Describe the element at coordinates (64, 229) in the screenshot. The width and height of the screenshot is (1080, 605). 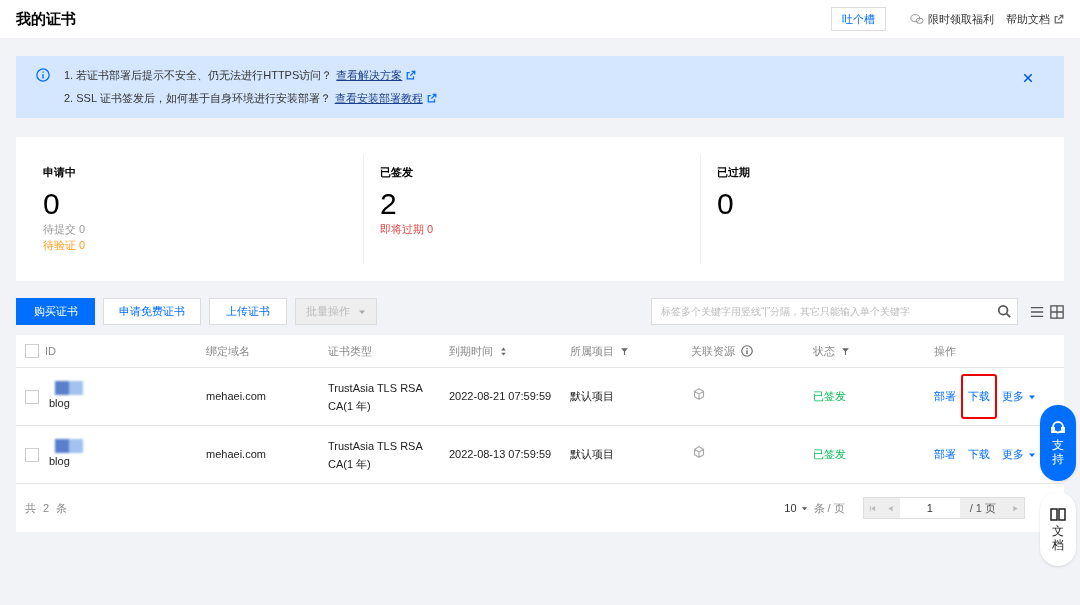
I see `stat-detail: 待提交 0` at that location.